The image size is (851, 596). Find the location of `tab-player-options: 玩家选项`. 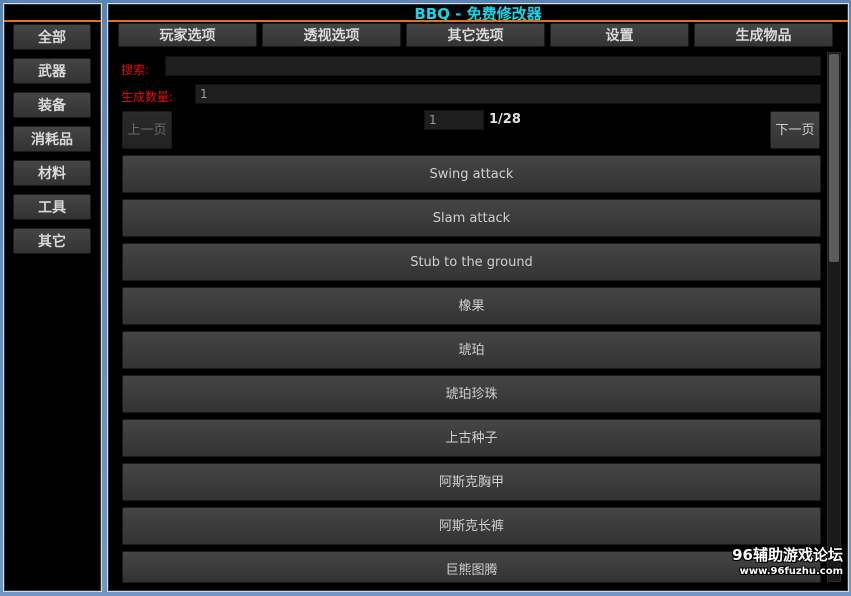

tab-player-options: 玩家选项 is located at coordinates (187, 35).